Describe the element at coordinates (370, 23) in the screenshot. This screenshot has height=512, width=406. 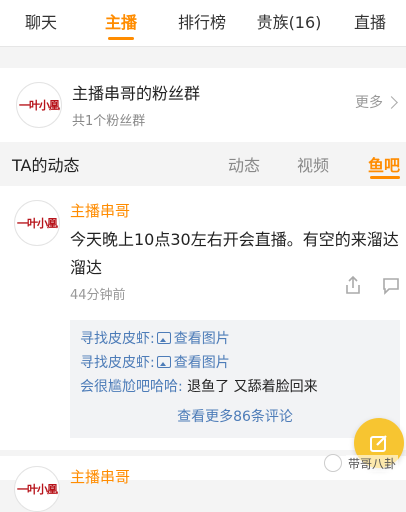
I see `tab-live: 直播` at that location.